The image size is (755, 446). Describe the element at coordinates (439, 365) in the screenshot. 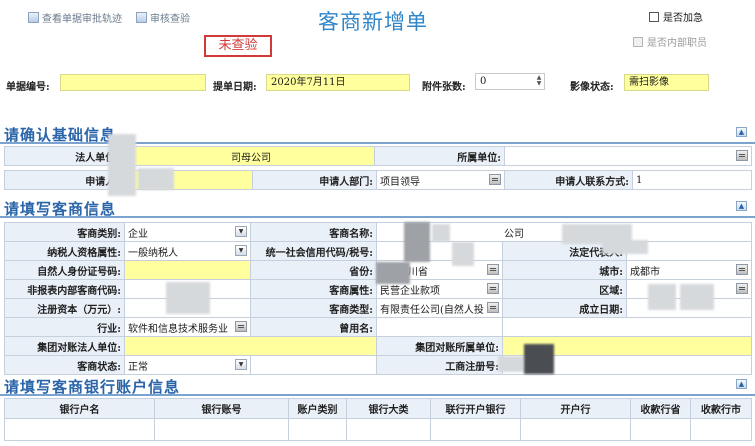

I see `reg-no-label: 工商注册号:` at that location.